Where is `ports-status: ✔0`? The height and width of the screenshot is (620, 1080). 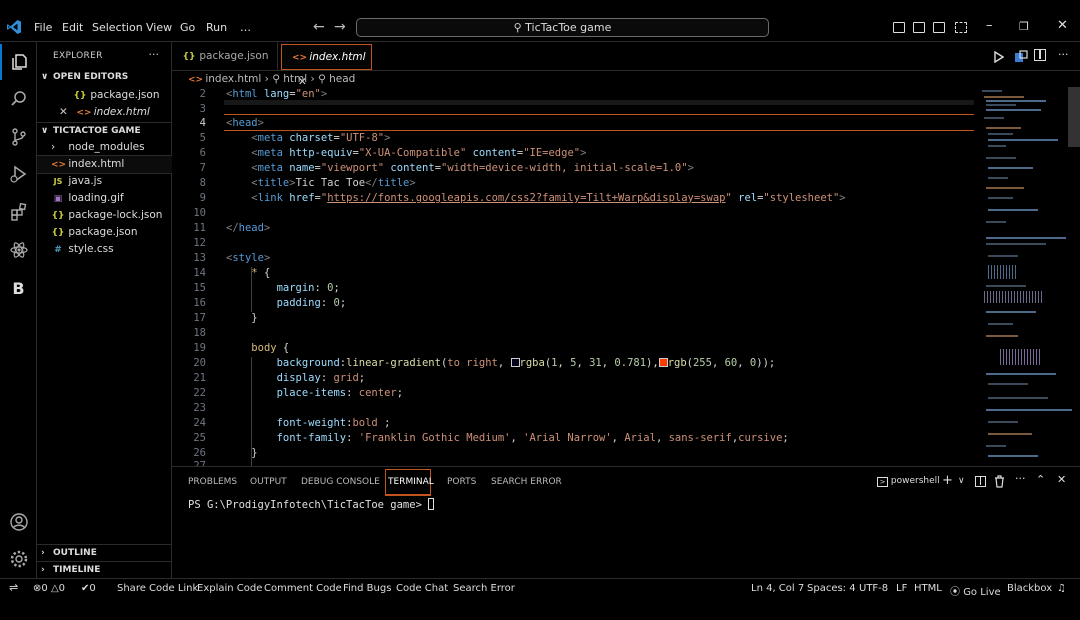
ports-status: ✔0 is located at coordinates (88, 588).